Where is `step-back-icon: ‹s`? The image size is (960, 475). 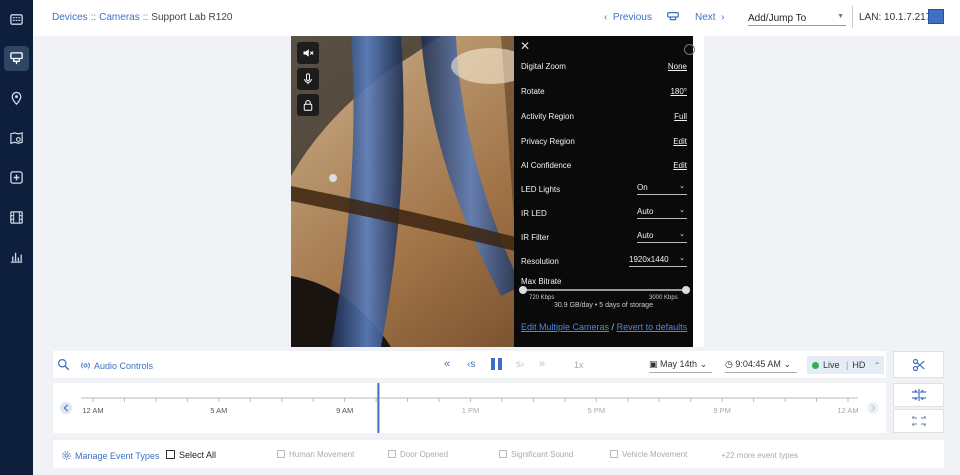
step-back-icon: ‹s is located at coordinates (471, 364).